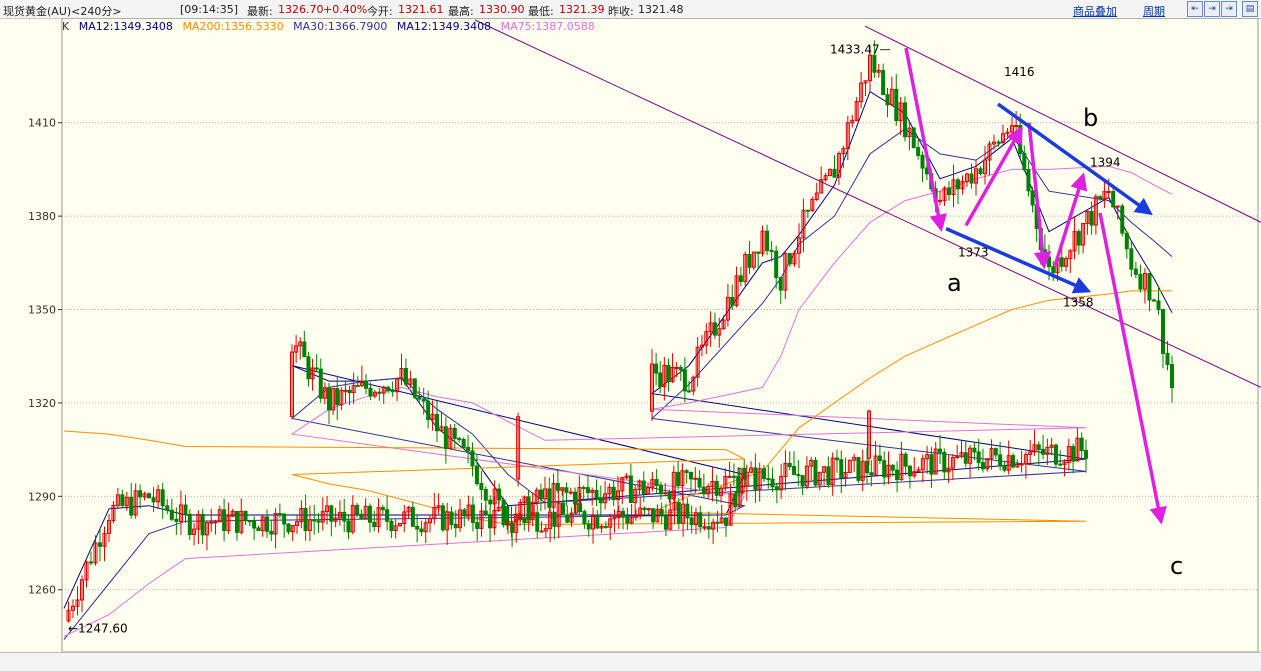 The image size is (1261, 671). What do you see at coordinates (630, 661) in the screenshot?
I see `x-axis-bar` at bounding box center [630, 661].